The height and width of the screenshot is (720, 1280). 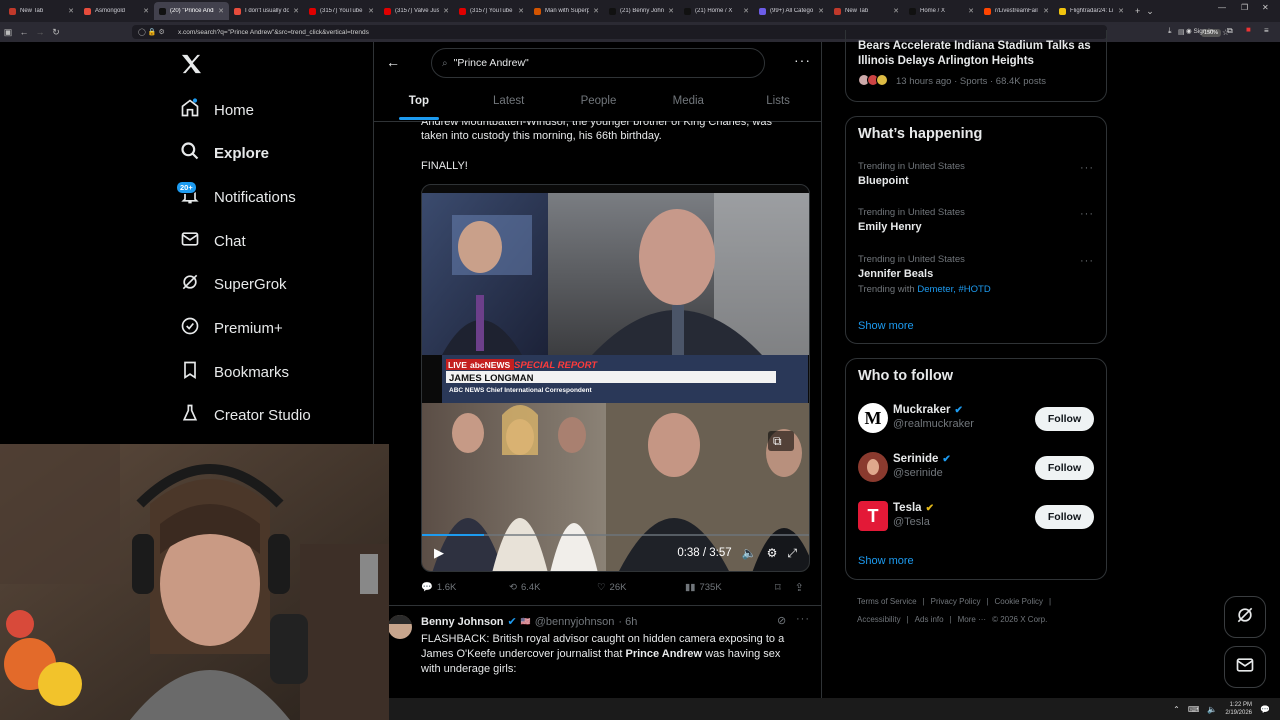 What do you see at coordinates (224, 153) in the screenshot?
I see `nav-explore: Explore` at bounding box center [224, 153].